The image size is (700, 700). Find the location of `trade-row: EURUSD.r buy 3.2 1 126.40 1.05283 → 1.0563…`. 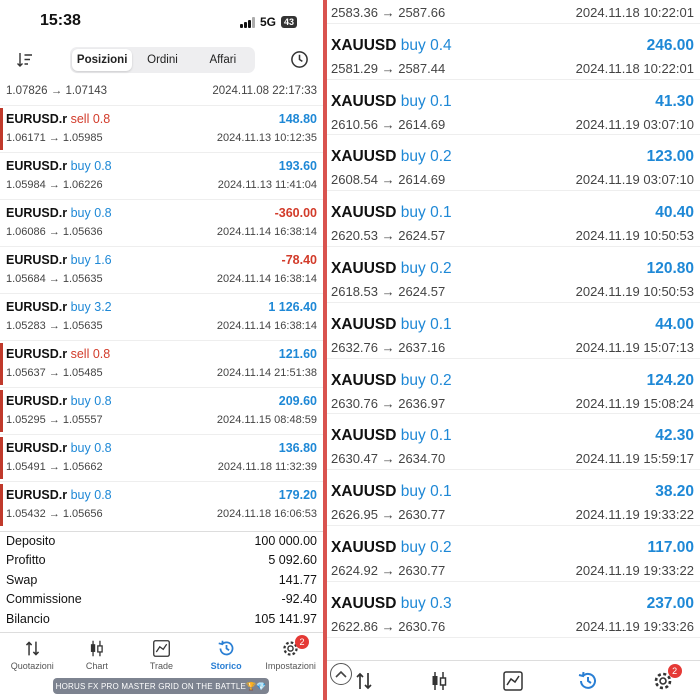

trade-row: EURUSD.r buy 3.2 1 126.40 1.05283 → 1.0563… is located at coordinates (161, 316).